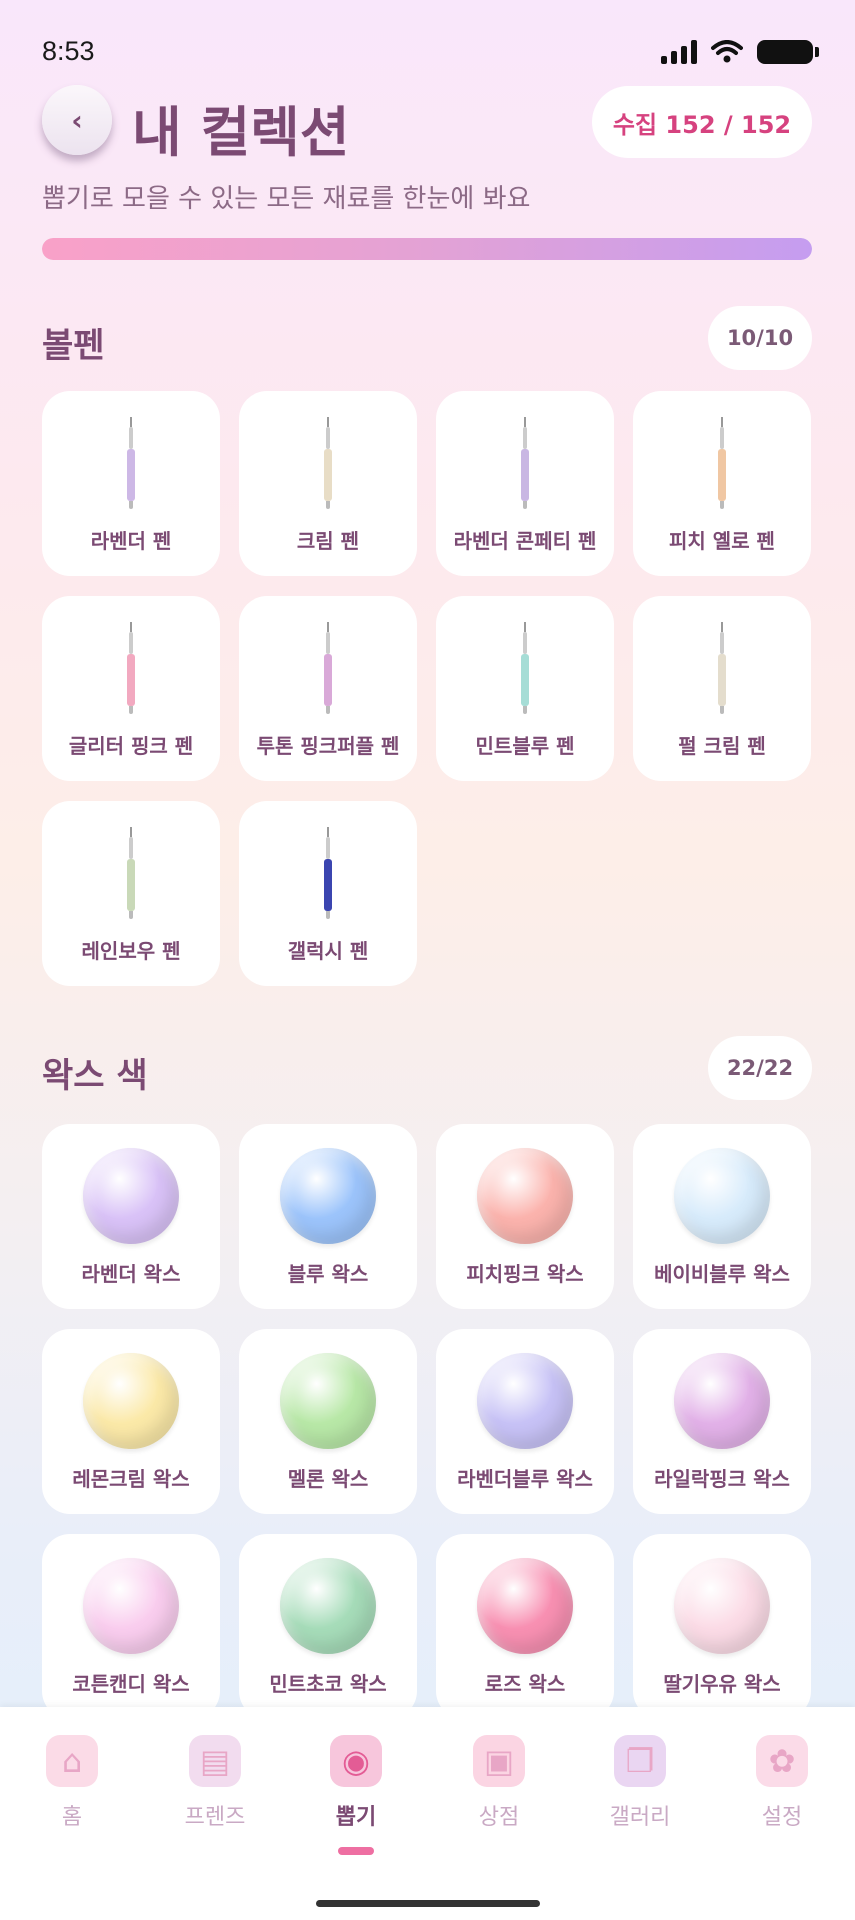 The image size is (855, 1920). I want to click on album-icon: ❐, so click(640, 1761).